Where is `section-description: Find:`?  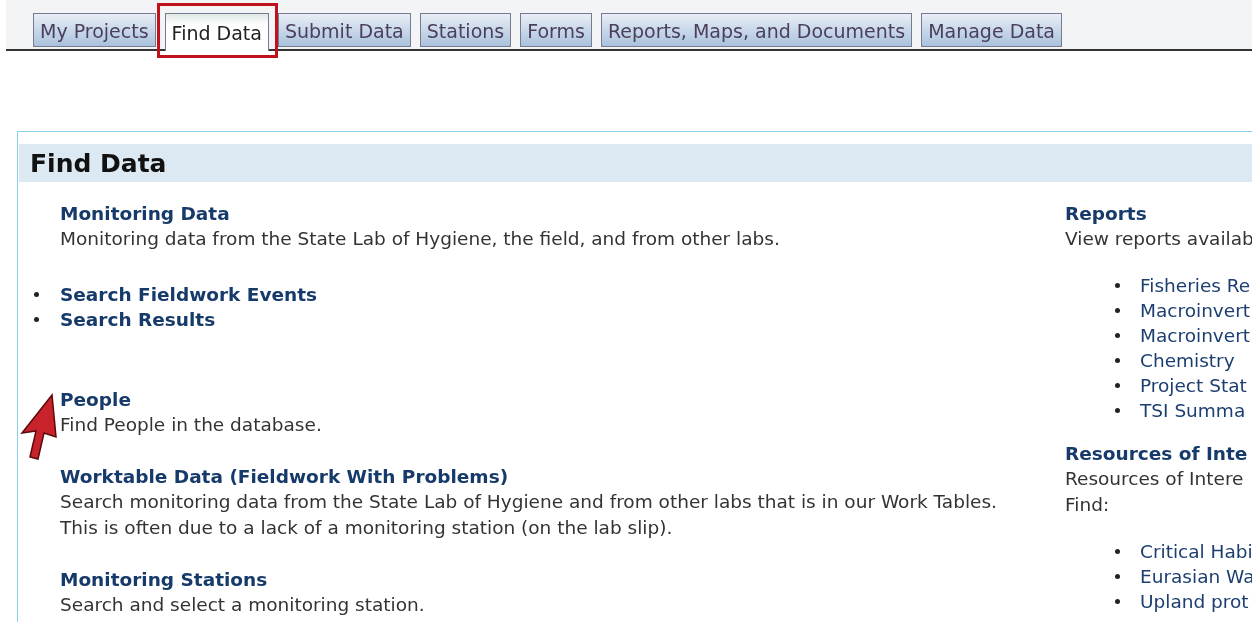 section-description: Find: is located at coordinates (1087, 505).